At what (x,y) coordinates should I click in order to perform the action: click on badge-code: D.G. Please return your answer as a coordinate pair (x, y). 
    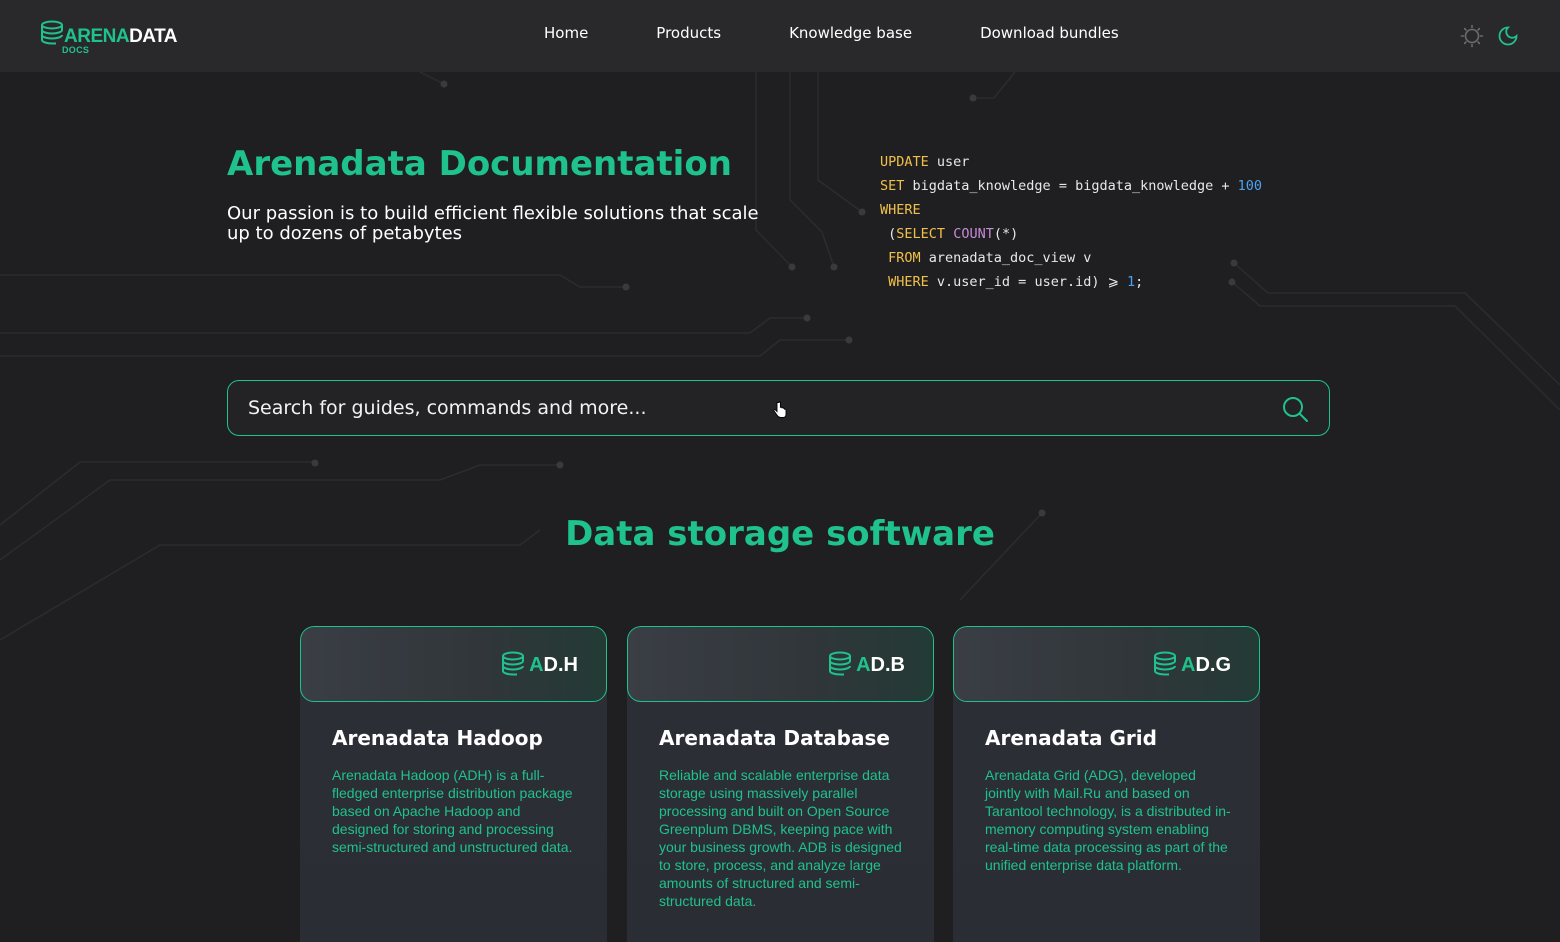
    Looking at the image, I should click on (1213, 664).